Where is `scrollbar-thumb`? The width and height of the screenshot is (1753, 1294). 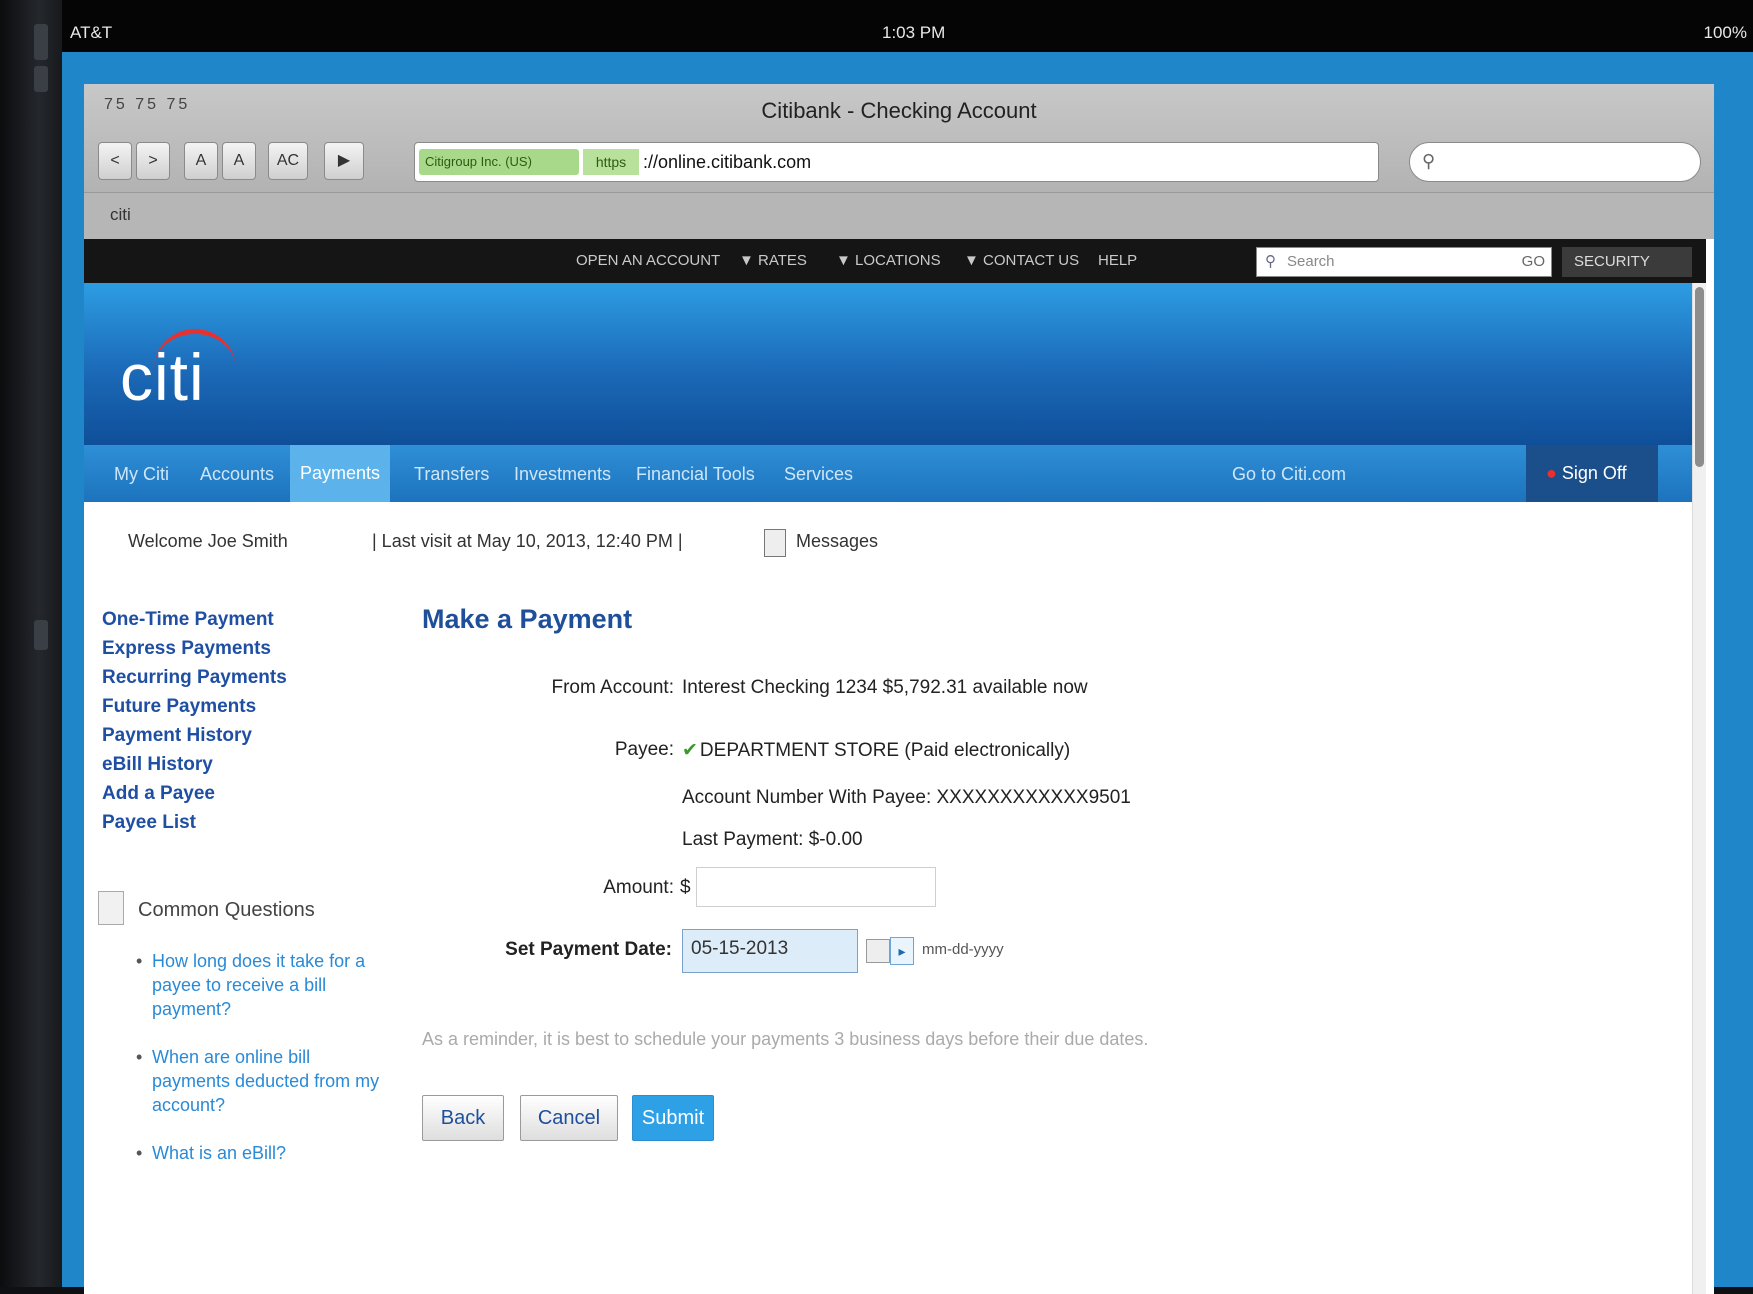
scrollbar-thumb is located at coordinates (1699, 377).